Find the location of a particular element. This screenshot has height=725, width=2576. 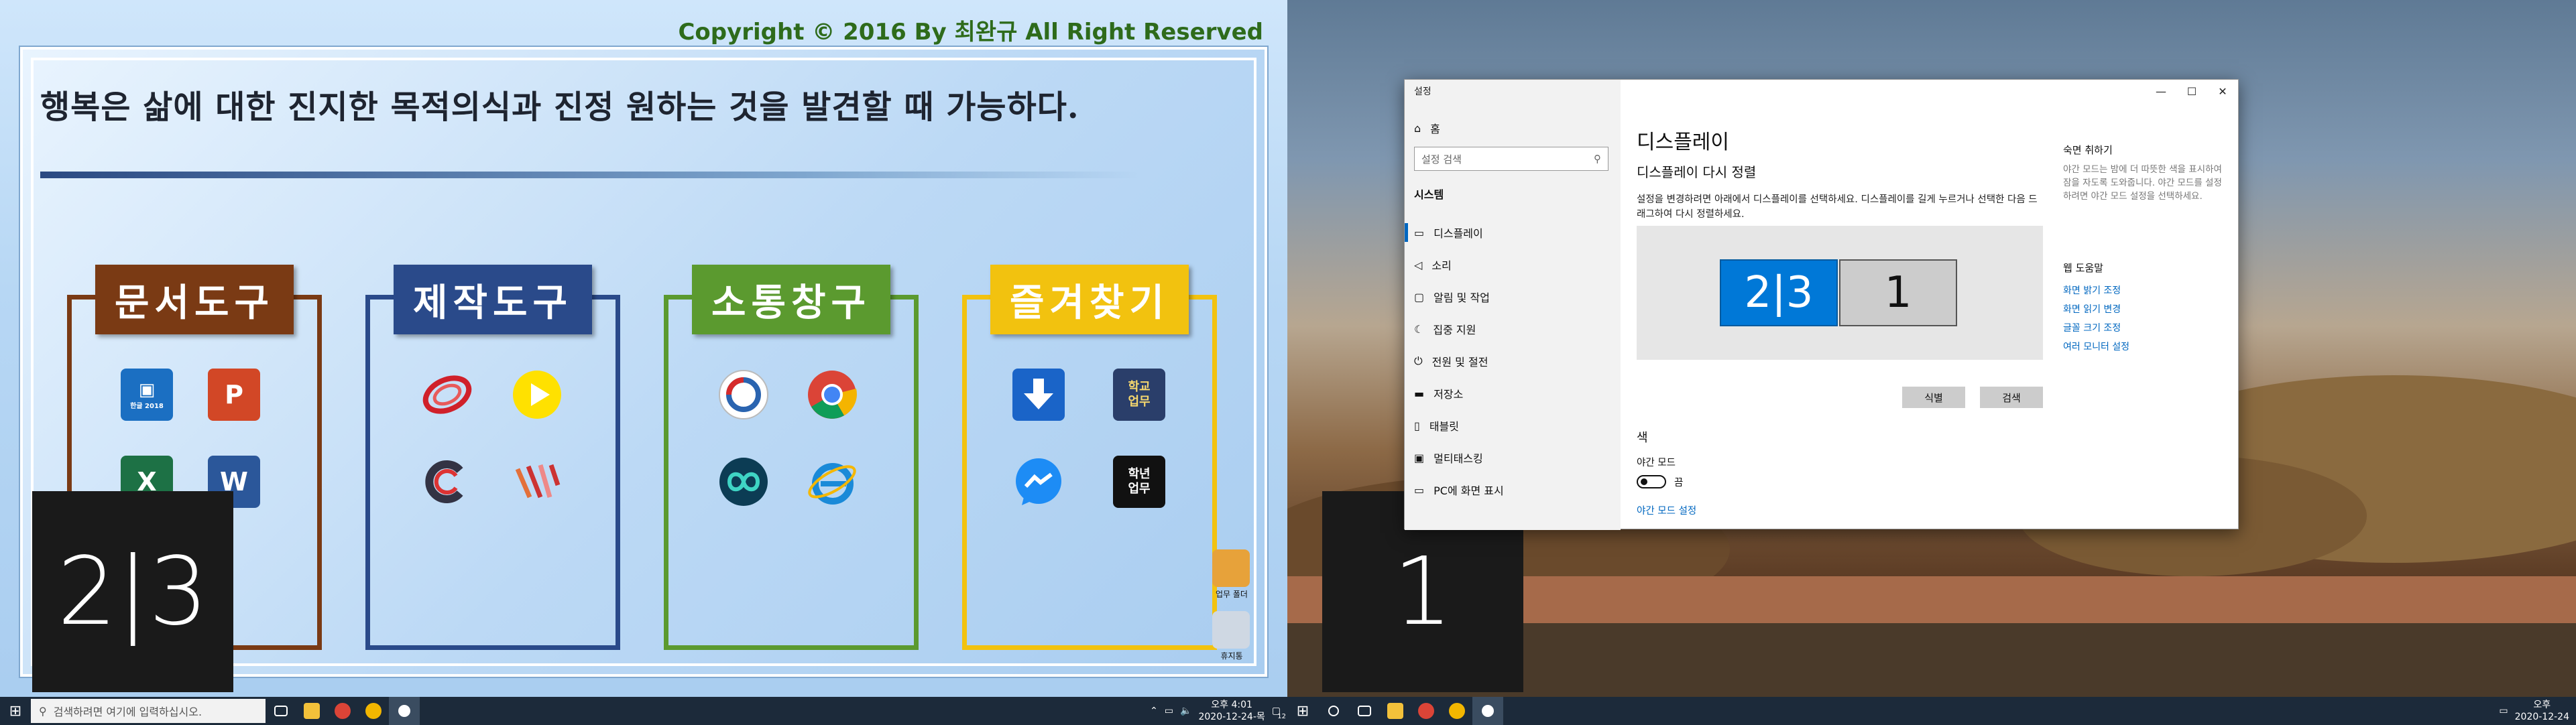

motto-underline is located at coordinates (590, 175).